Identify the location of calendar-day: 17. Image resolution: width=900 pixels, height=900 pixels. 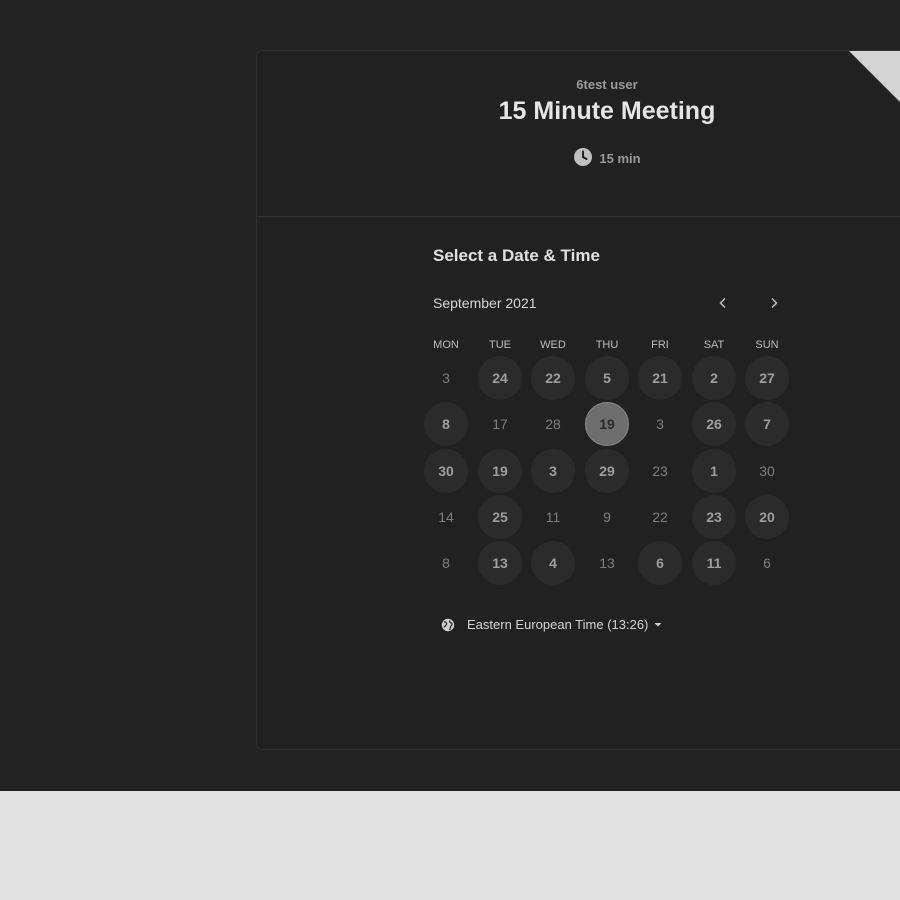
(500, 424).